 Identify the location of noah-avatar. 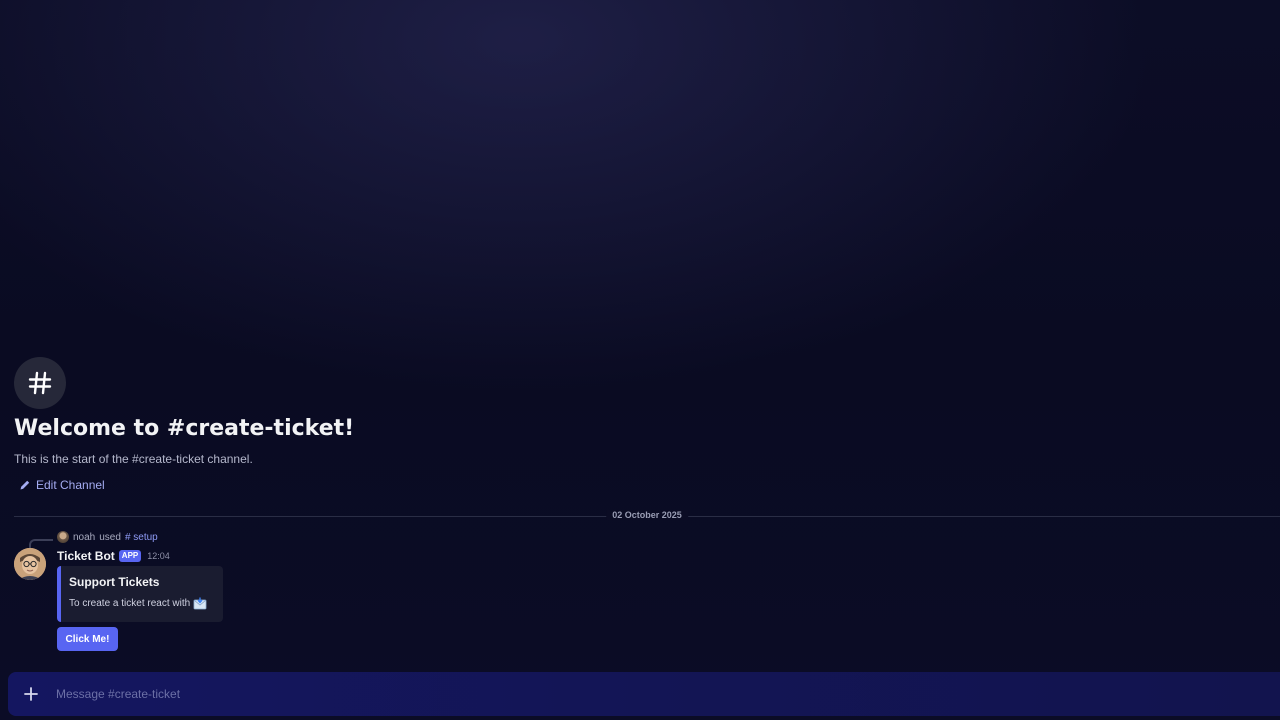
(63, 537).